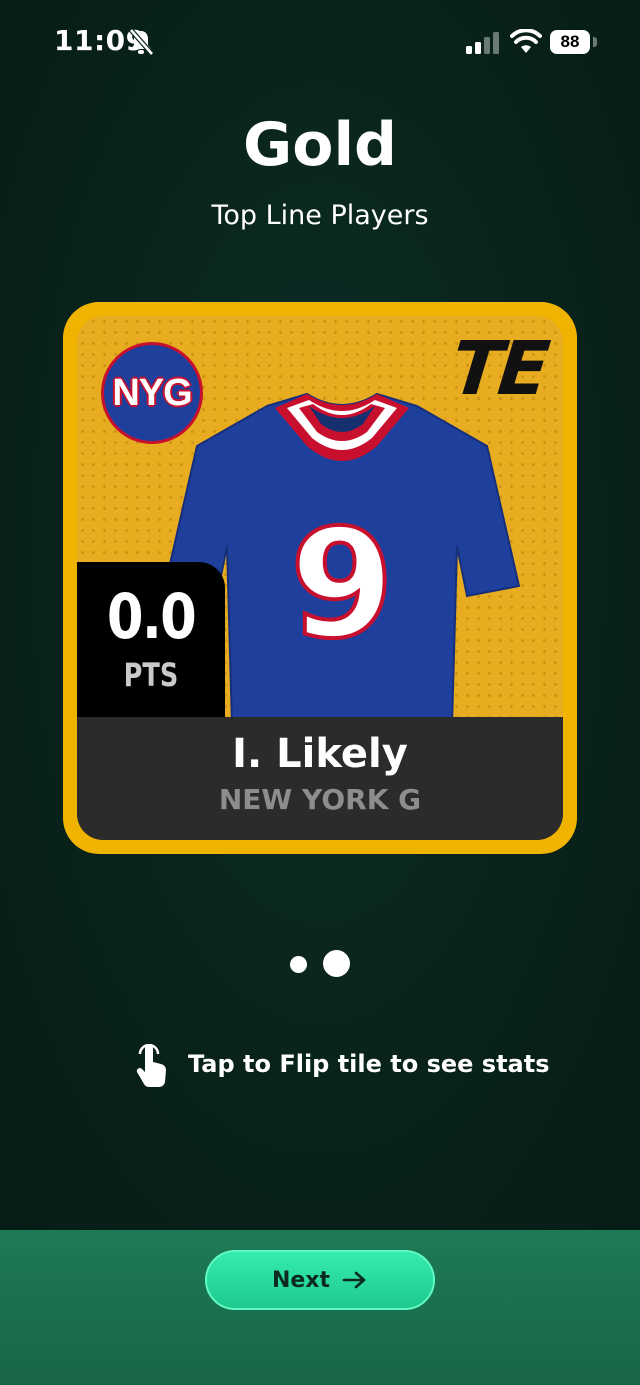 The height and width of the screenshot is (1385, 640). Describe the element at coordinates (151, 1066) in the screenshot. I see `tap-hand-icon` at that location.